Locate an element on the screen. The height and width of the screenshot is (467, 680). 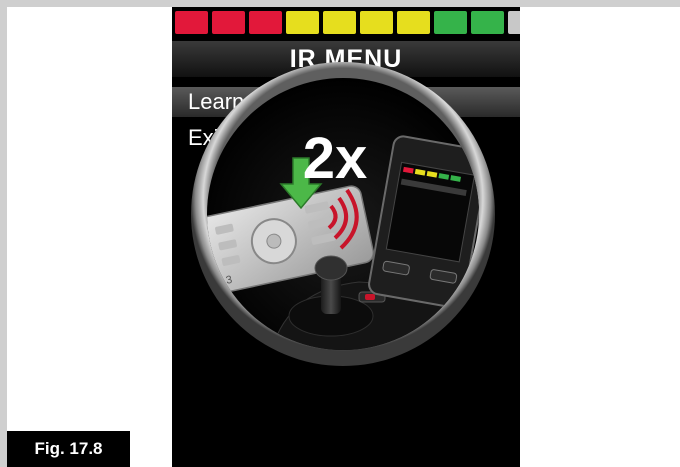
press-count-label: 2x is located at coordinates (335, 158).